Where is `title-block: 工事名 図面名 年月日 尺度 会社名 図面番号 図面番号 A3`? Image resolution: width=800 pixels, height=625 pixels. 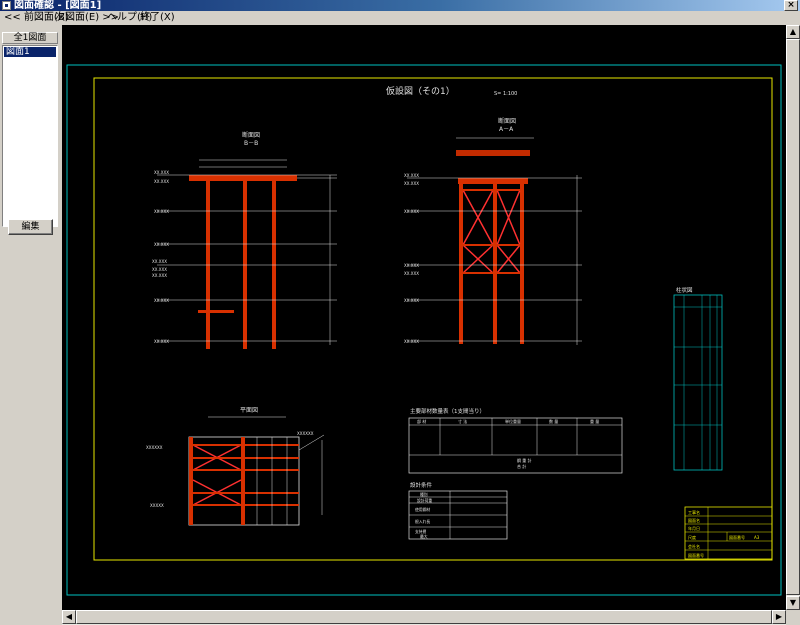
title-block: 工事名 図面名 年月日 尺度 会社名 図面番号 図面番号 A3 is located at coordinates (728, 533).